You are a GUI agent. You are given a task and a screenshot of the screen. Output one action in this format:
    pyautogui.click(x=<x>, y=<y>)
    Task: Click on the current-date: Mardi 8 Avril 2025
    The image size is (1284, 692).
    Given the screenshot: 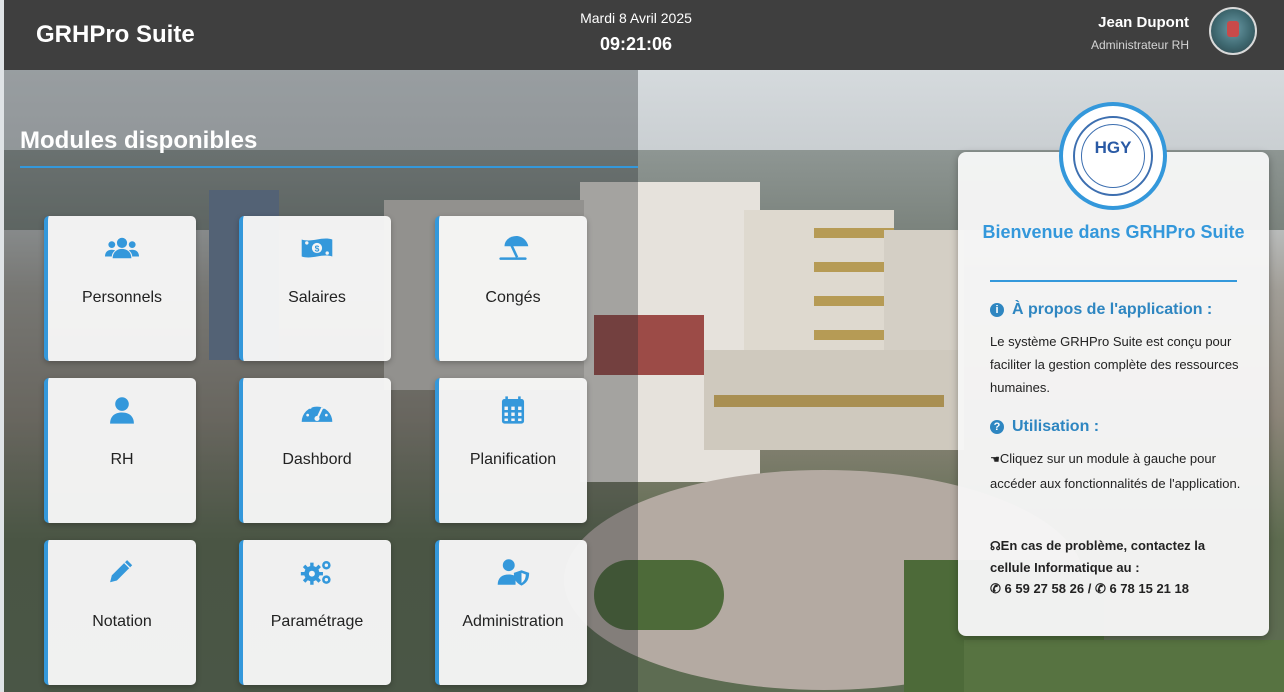 What is the action you would take?
    pyautogui.click(x=636, y=18)
    